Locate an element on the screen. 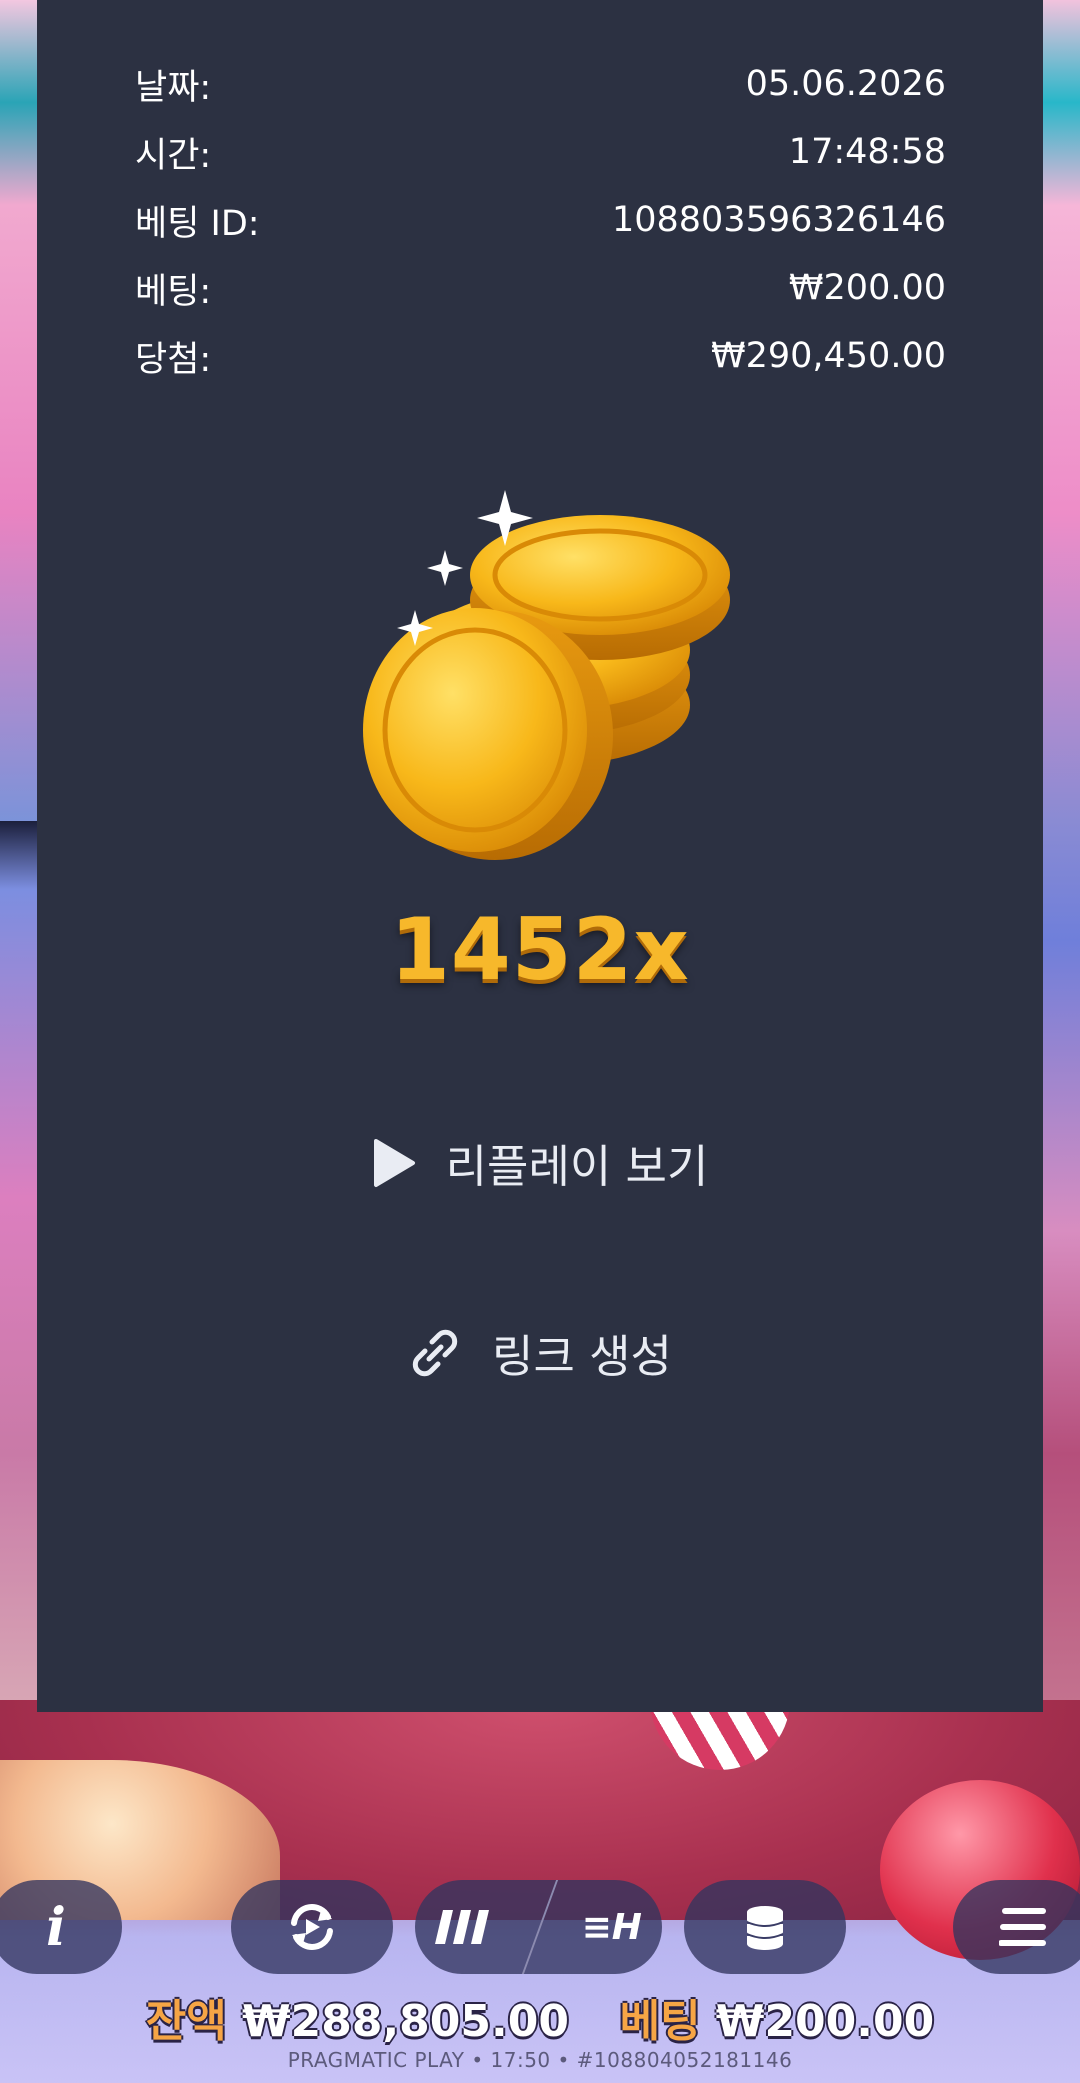 Image resolution: width=1080 pixels, height=2083 pixels. info-label: 베팅 ID: is located at coordinates (197, 223).